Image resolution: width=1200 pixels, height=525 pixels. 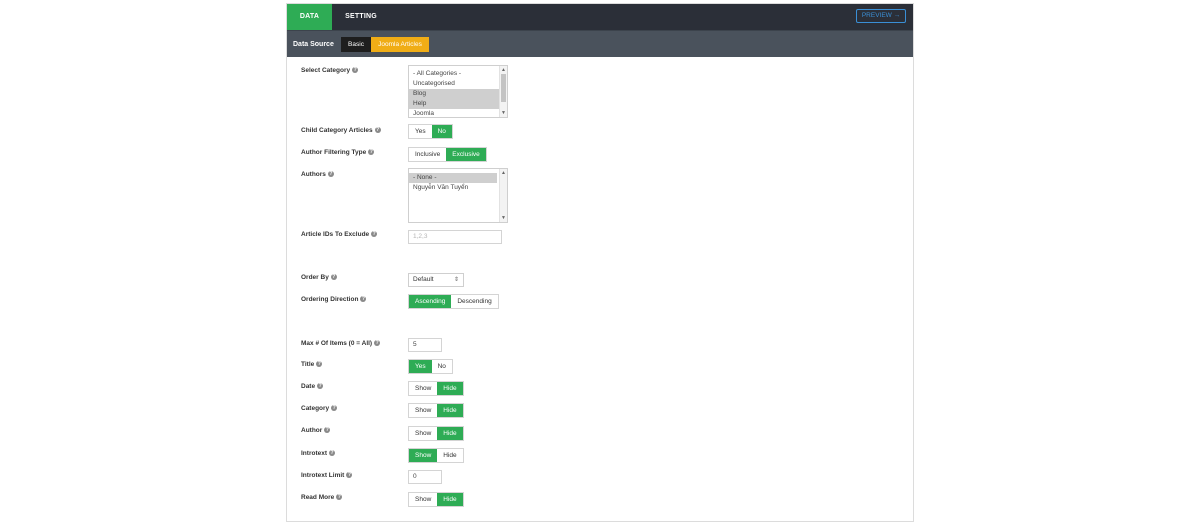 I want to click on introtext-show-button: Show, so click(x=423, y=455).